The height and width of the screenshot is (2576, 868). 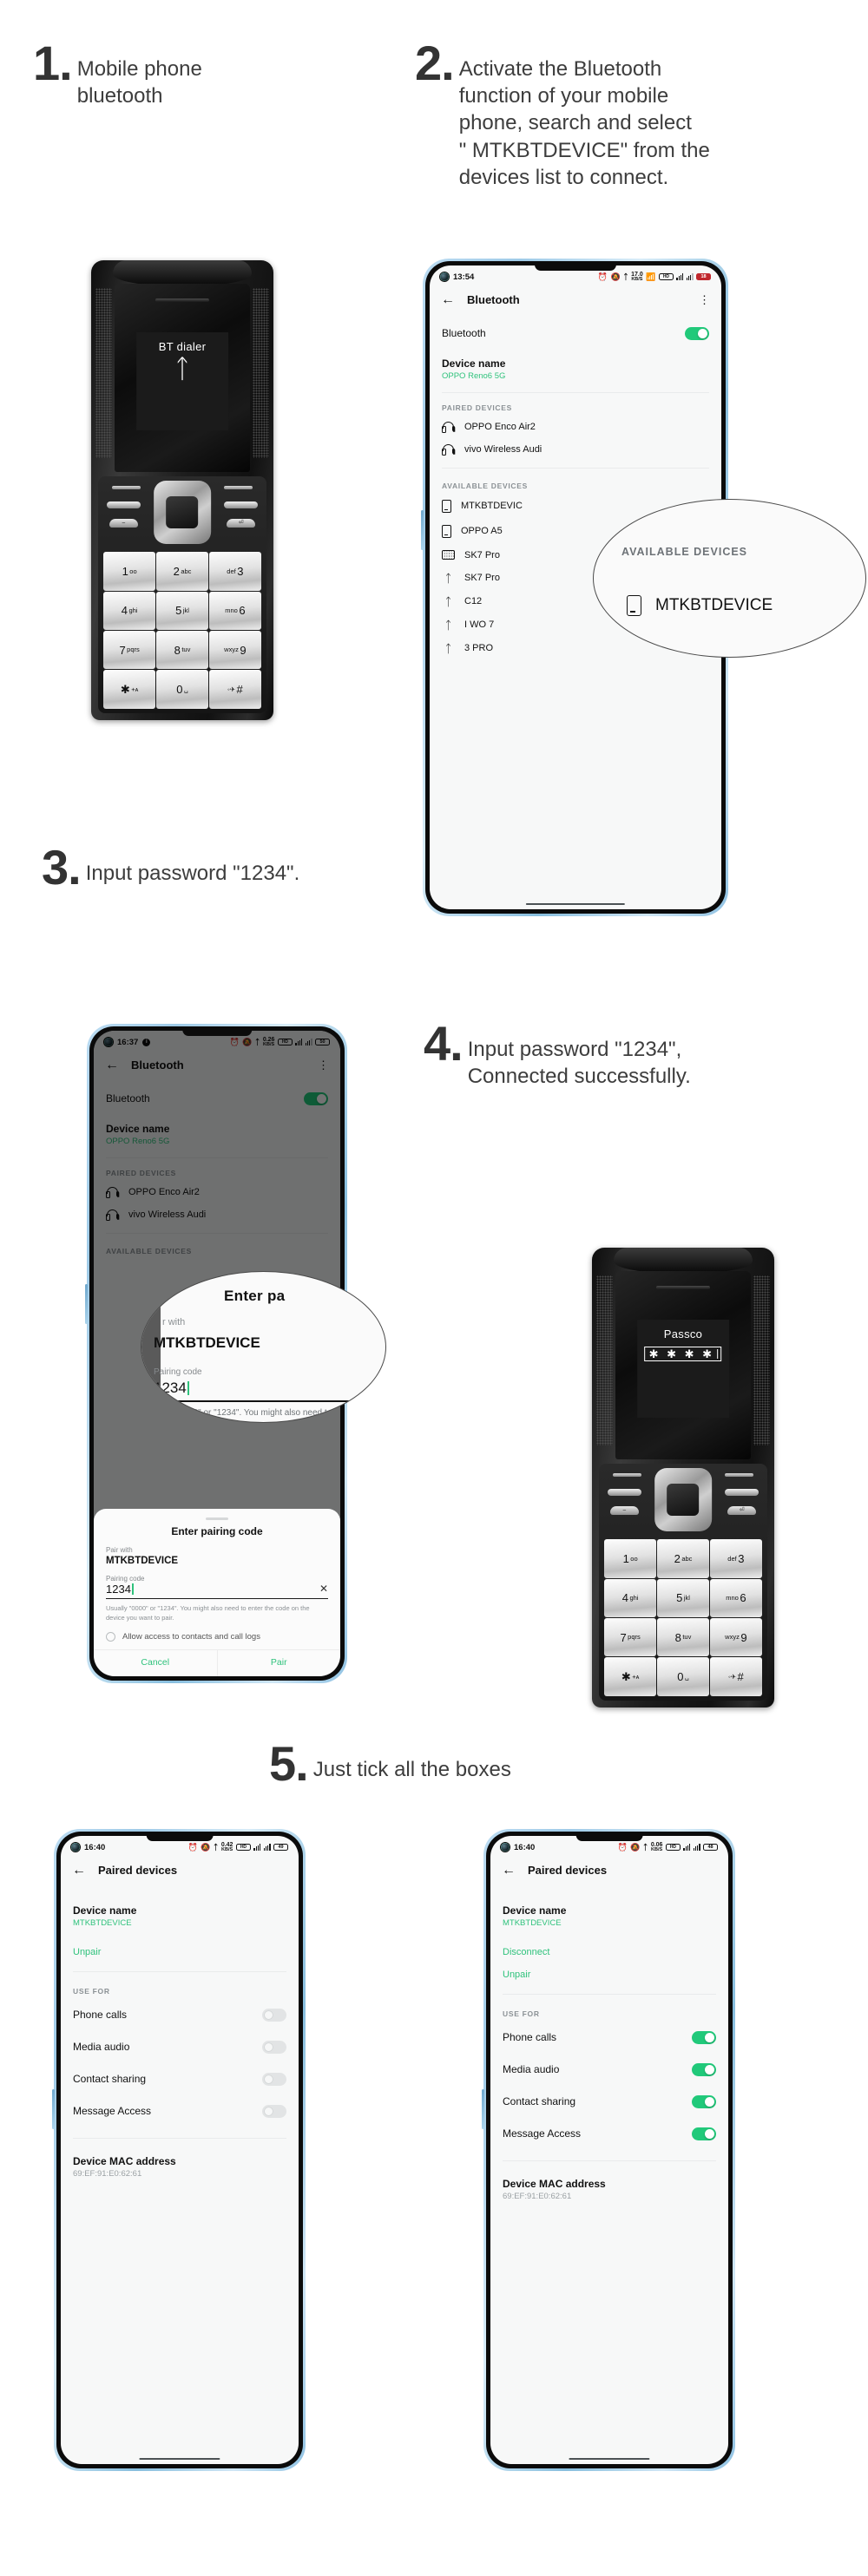 I want to click on password-field: ✱ ✱ ✱ ✱, so click(x=683, y=1354).